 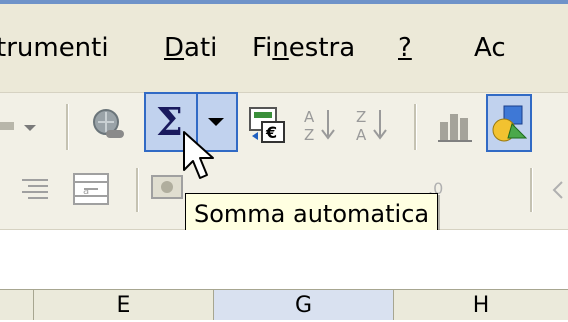 What do you see at coordinates (481, 305) in the screenshot?
I see `column-header-h: H` at bounding box center [481, 305].